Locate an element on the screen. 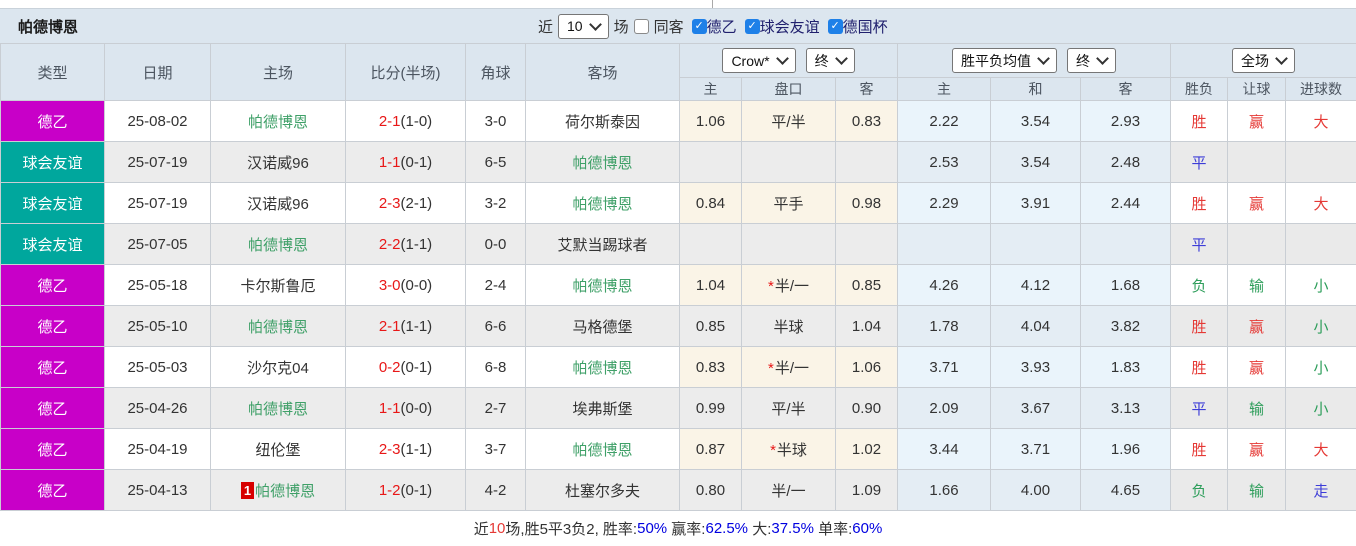  filter-bar: 近 10 场 同客 德乙 球会友谊 德国杯 is located at coordinates (713, 26).